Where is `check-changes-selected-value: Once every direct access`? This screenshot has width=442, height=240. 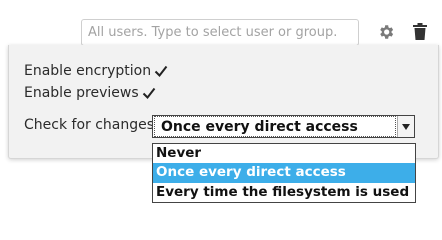 check-changes-selected-value: Once every direct access is located at coordinates (275, 126).